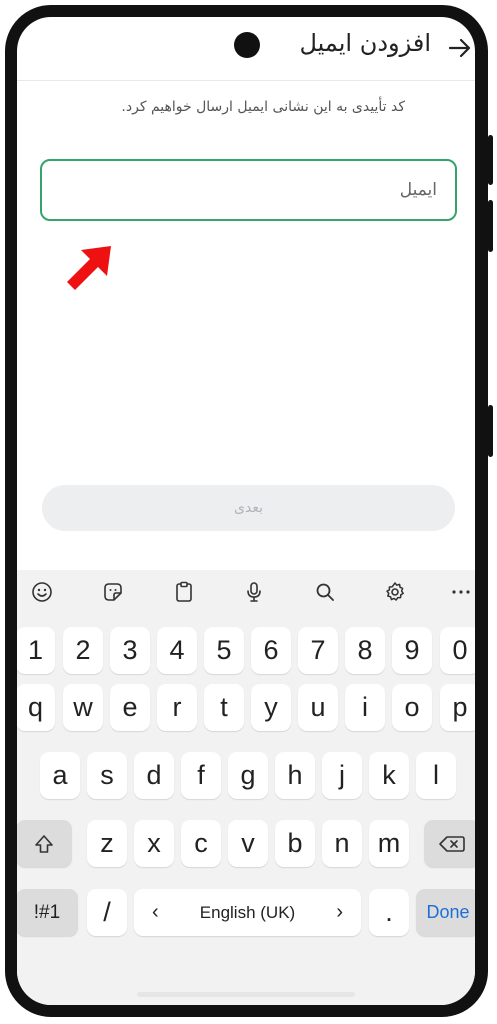 This screenshot has height=1024, width=497. Describe the element at coordinates (271, 650) in the screenshot. I see `key-6: 6` at that location.